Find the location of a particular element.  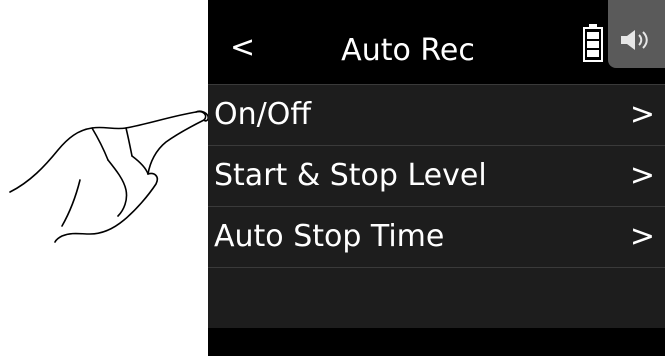

menu-item-start-stop-level: Start & Stop Level > is located at coordinates (436, 175).